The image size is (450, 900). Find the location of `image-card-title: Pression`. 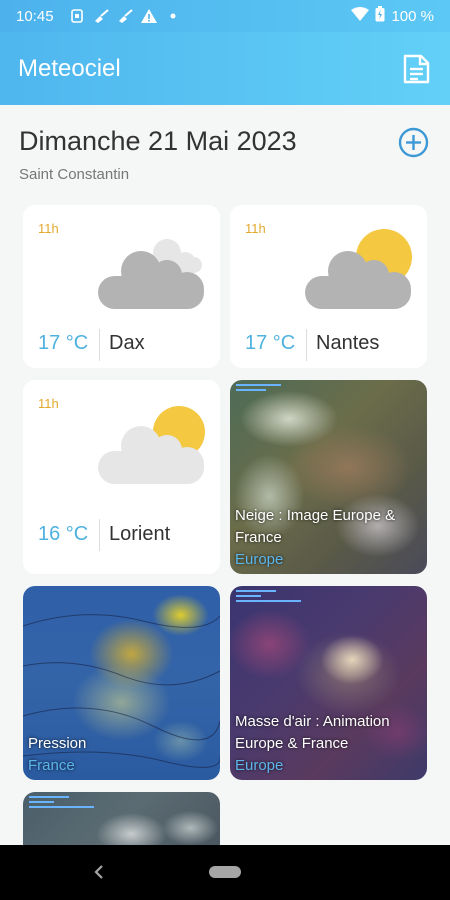

image-card-title: Pression is located at coordinates (57, 743).